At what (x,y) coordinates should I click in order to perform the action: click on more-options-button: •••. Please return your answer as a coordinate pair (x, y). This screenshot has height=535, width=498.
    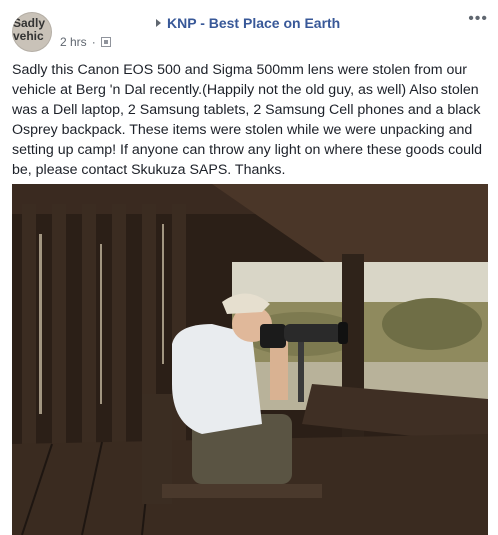
    Looking at the image, I should click on (478, 19).